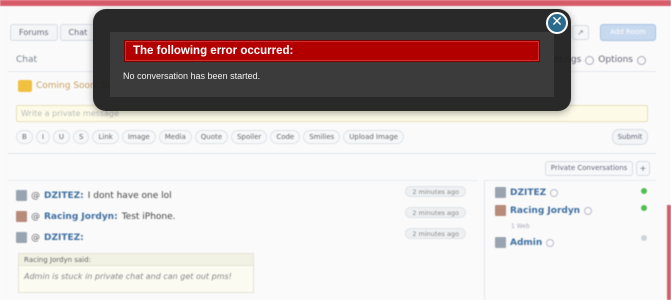 The image size is (671, 300). Describe the element at coordinates (27, 60) in the screenshot. I see `chat-title: Chat` at that location.